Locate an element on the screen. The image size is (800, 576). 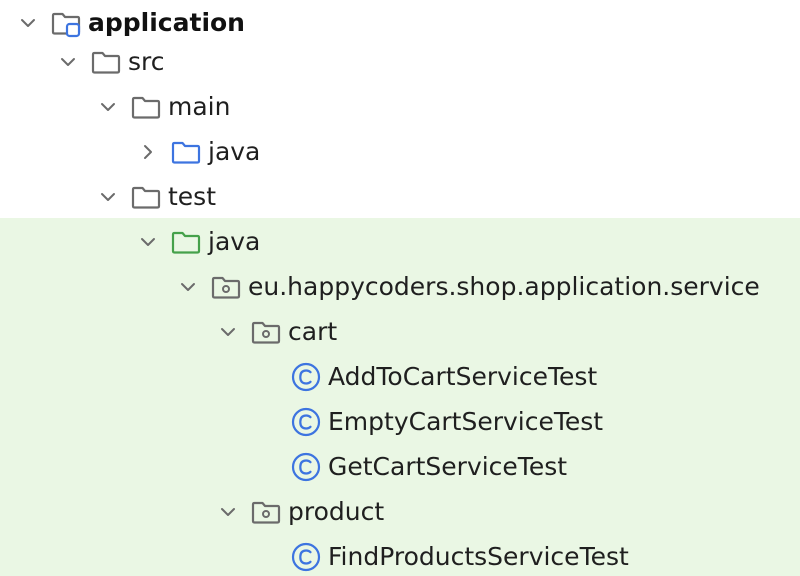
tree-item-label: FindProductsServiceTest is located at coordinates (478, 556).